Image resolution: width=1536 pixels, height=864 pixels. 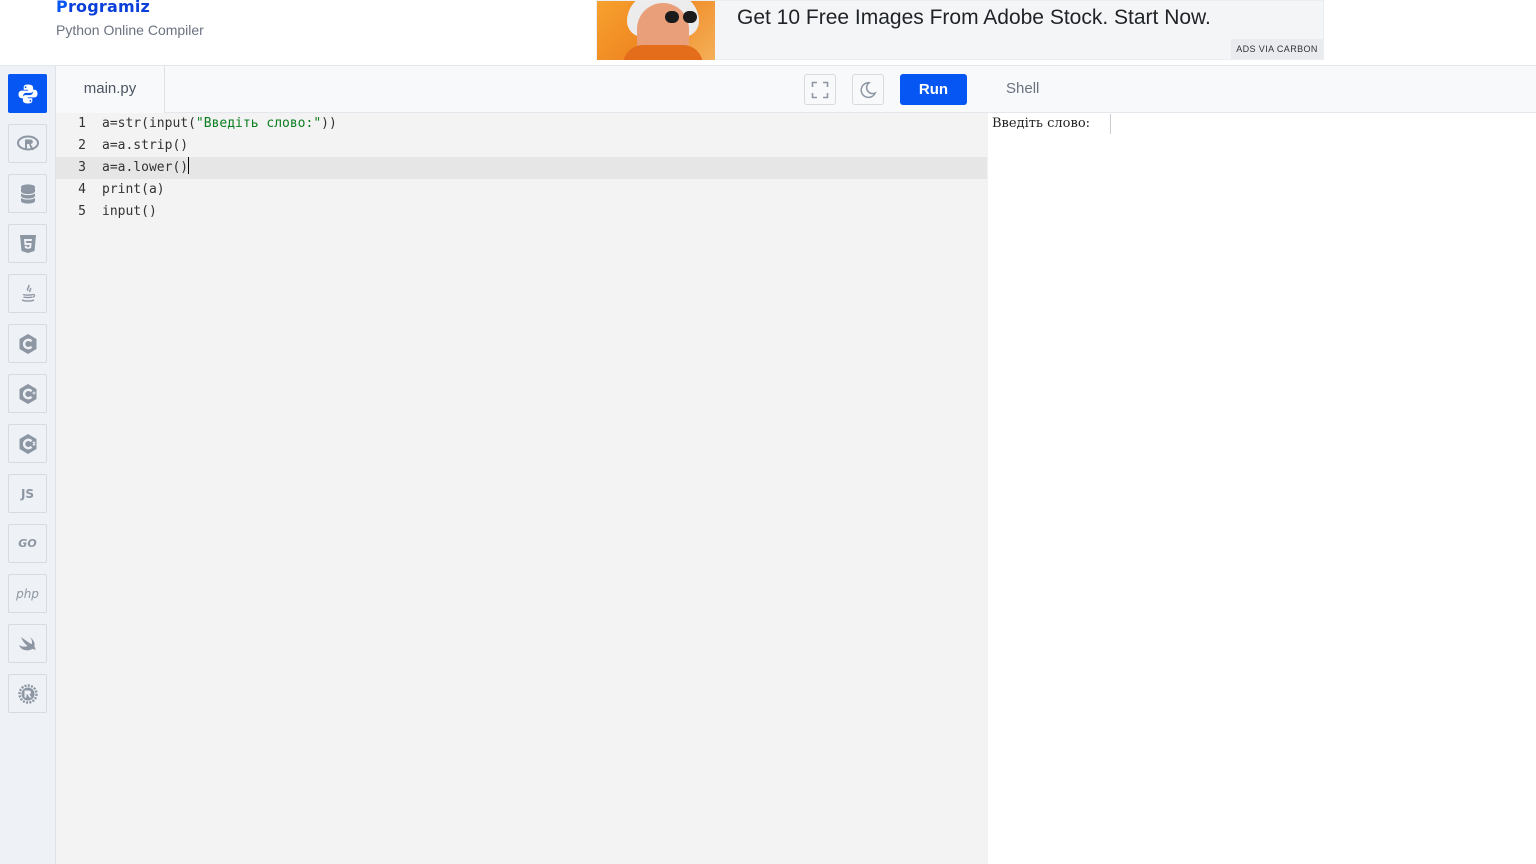 What do you see at coordinates (656, 30) in the screenshot?
I see `ad-image` at bounding box center [656, 30].